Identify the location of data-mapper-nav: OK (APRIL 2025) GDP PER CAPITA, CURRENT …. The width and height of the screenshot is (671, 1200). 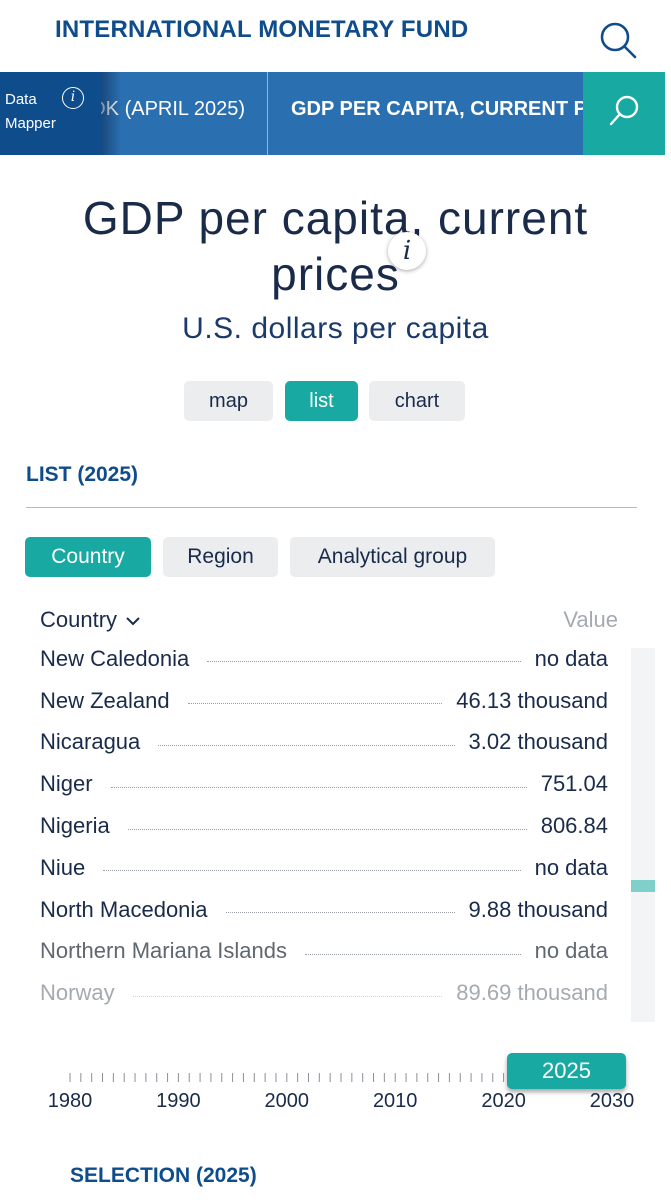
(335, 113).